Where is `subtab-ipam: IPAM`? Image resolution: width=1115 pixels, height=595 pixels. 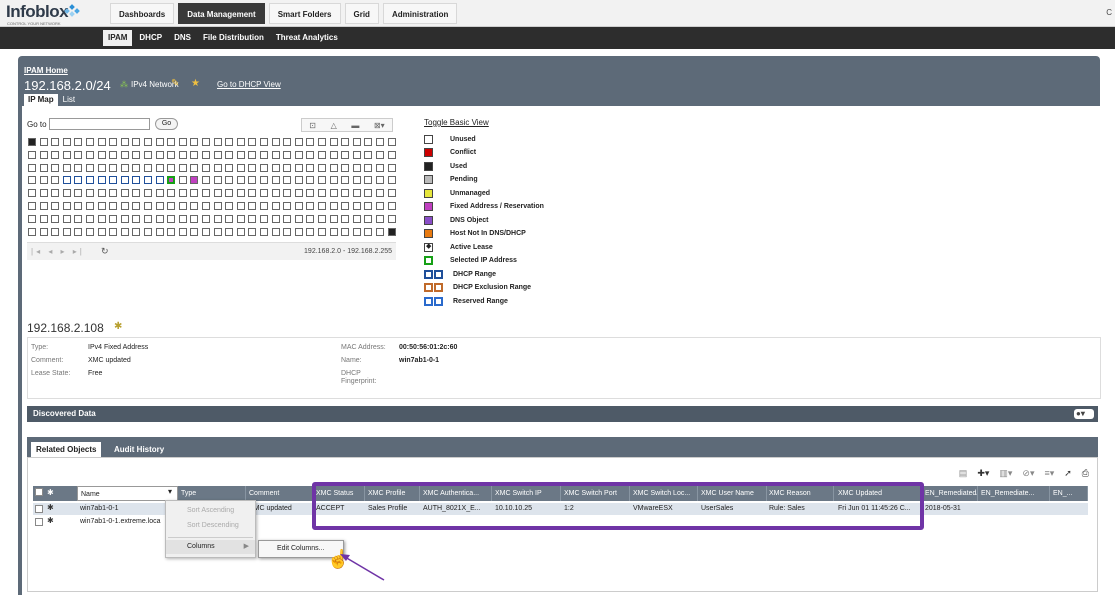 subtab-ipam: IPAM is located at coordinates (118, 38).